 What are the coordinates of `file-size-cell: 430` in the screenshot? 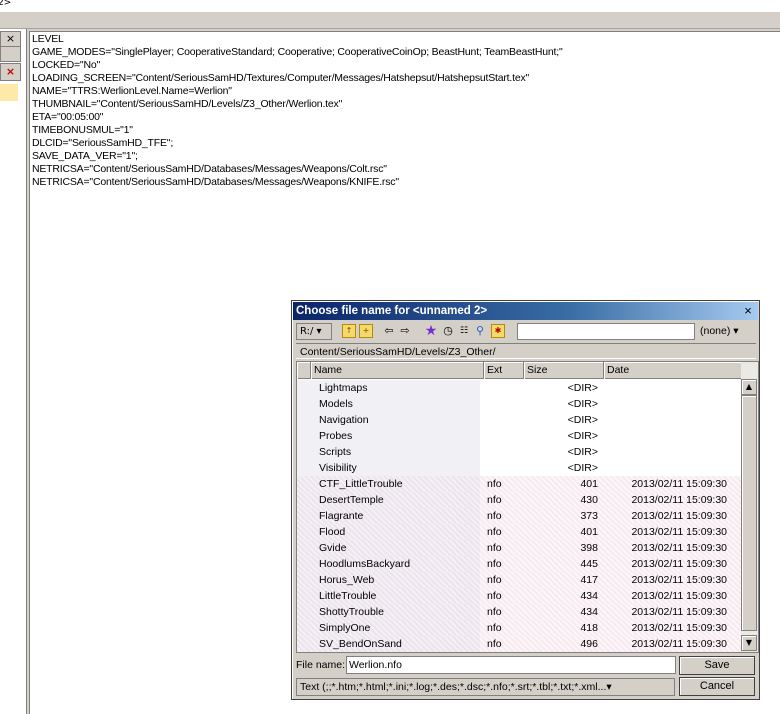 It's located at (589, 500).